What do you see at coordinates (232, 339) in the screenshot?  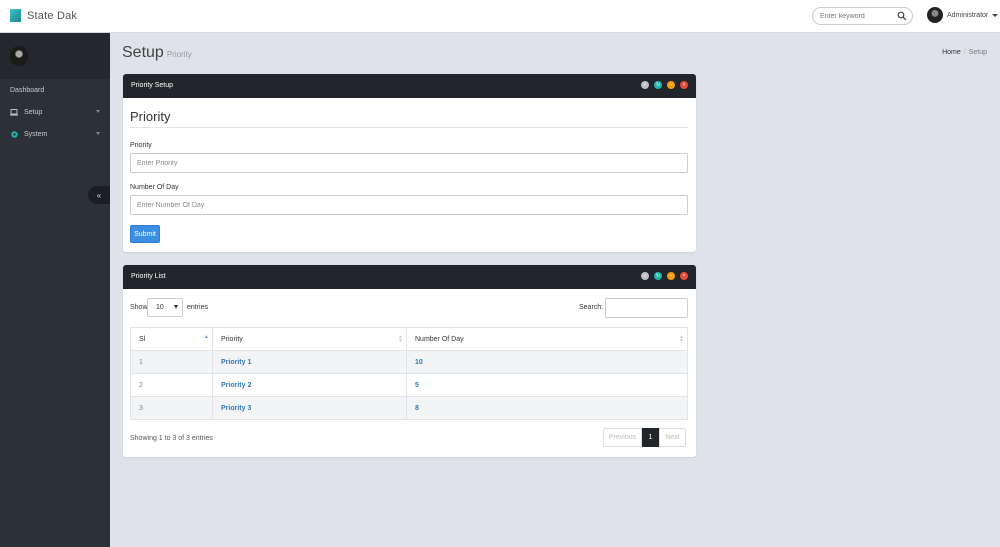 I see `column-header-label: Priority` at bounding box center [232, 339].